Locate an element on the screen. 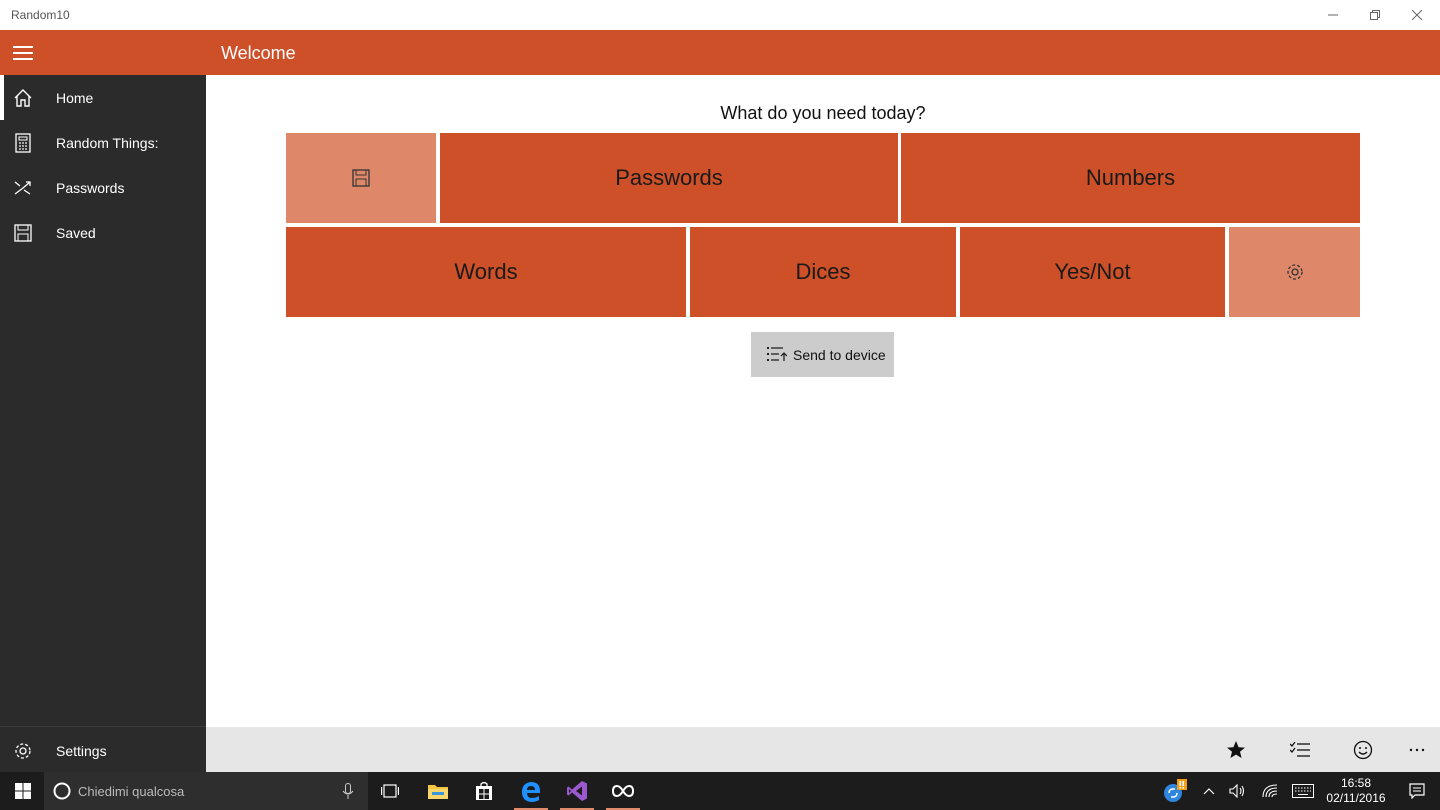 Image resolution: width=1440 pixels, height=810 pixels. calculator-icon is located at coordinates (23, 143).